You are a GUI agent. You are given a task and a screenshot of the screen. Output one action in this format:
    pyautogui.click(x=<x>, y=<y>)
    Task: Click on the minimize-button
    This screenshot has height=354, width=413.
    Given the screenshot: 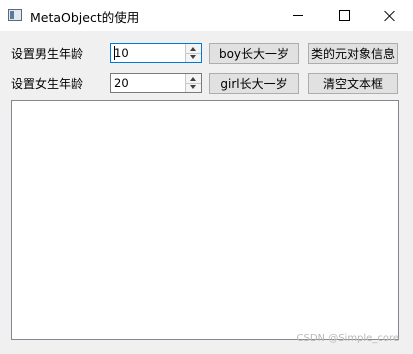 What is the action you would take?
    pyautogui.click(x=298, y=15)
    